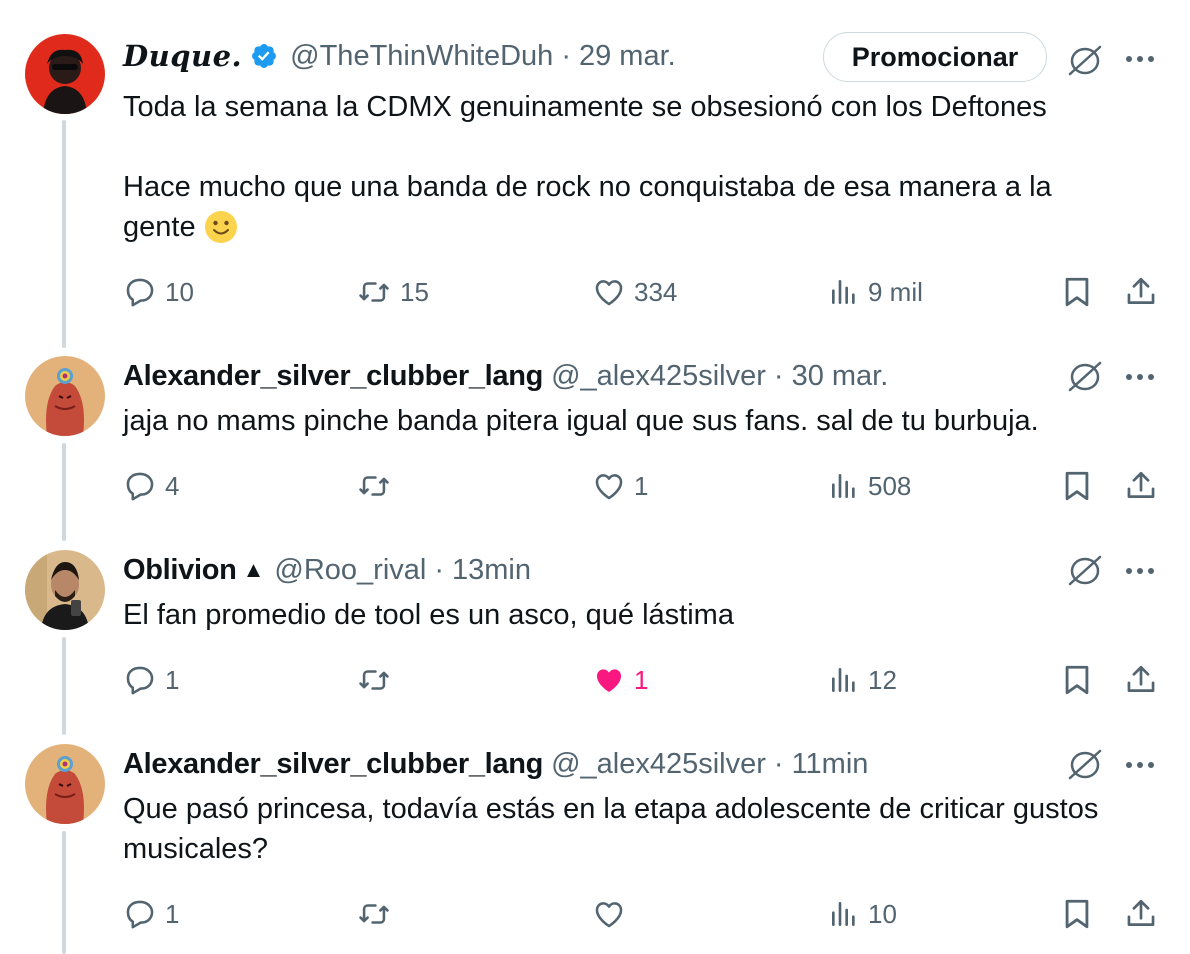 Image resolution: width=1190 pixels, height=954 pixels. I want to click on views-count: 508, so click(890, 485).